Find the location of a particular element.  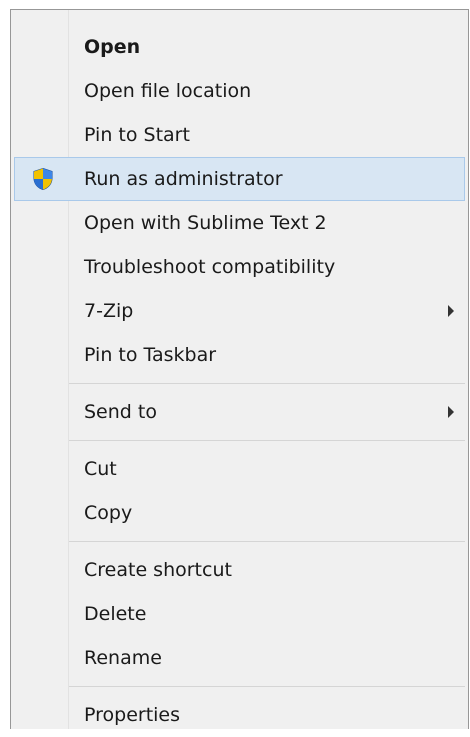

menu-item-pin-to-start: Pin to Start is located at coordinates (239, 135).